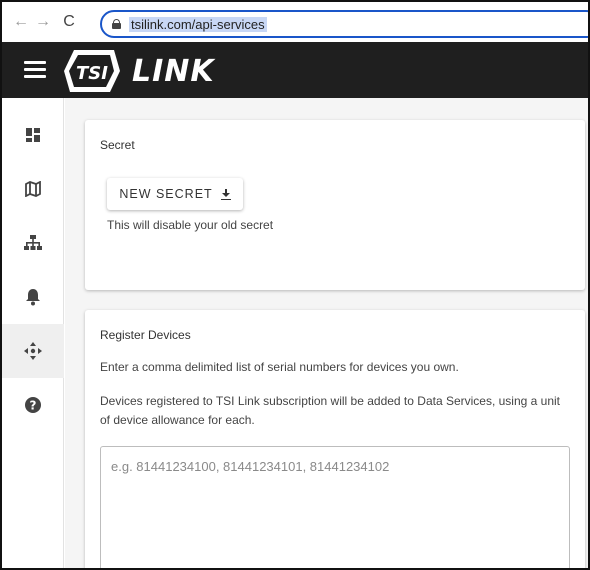  I want to click on sidebar-item-api-services, so click(33, 351).